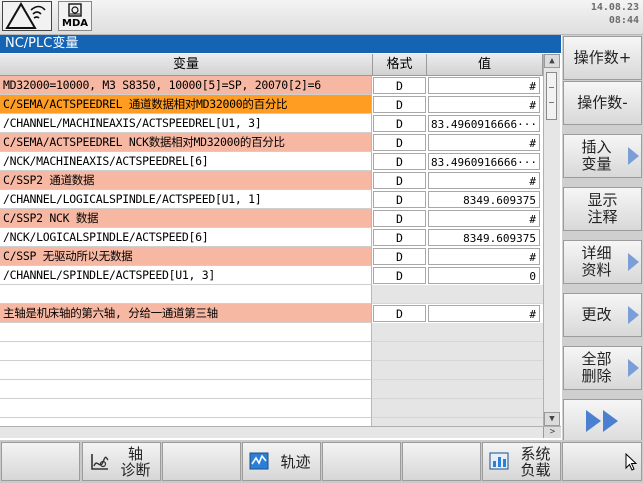 This screenshot has width=643, height=483. I want to click on softkey-horizontal-4: 轨迹, so click(281, 461).